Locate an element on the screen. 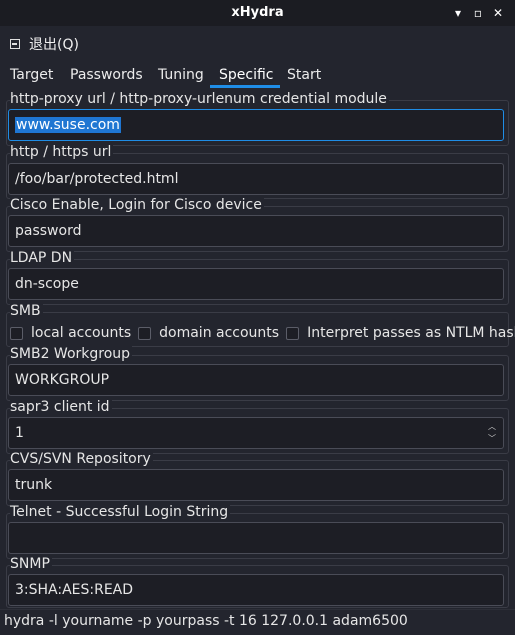 The image size is (515, 635). sapr3-client-id-value: 1 is located at coordinates (19, 433).